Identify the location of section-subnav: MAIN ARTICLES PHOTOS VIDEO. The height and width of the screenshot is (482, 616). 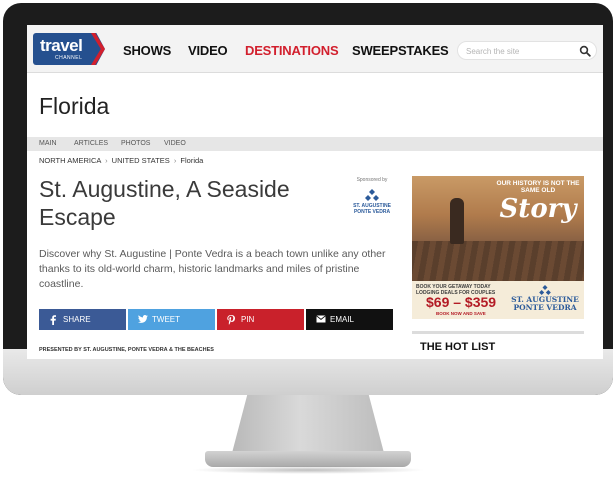
(315, 144).